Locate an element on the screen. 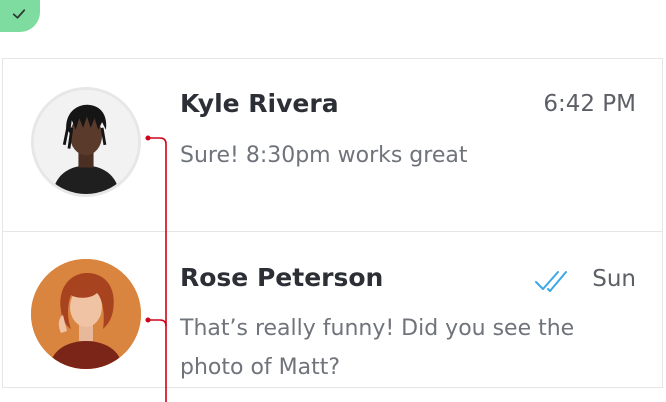 The image size is (666, 402). message-preview: Sure! 8:30pm works great is located at coordinates (324, 155).